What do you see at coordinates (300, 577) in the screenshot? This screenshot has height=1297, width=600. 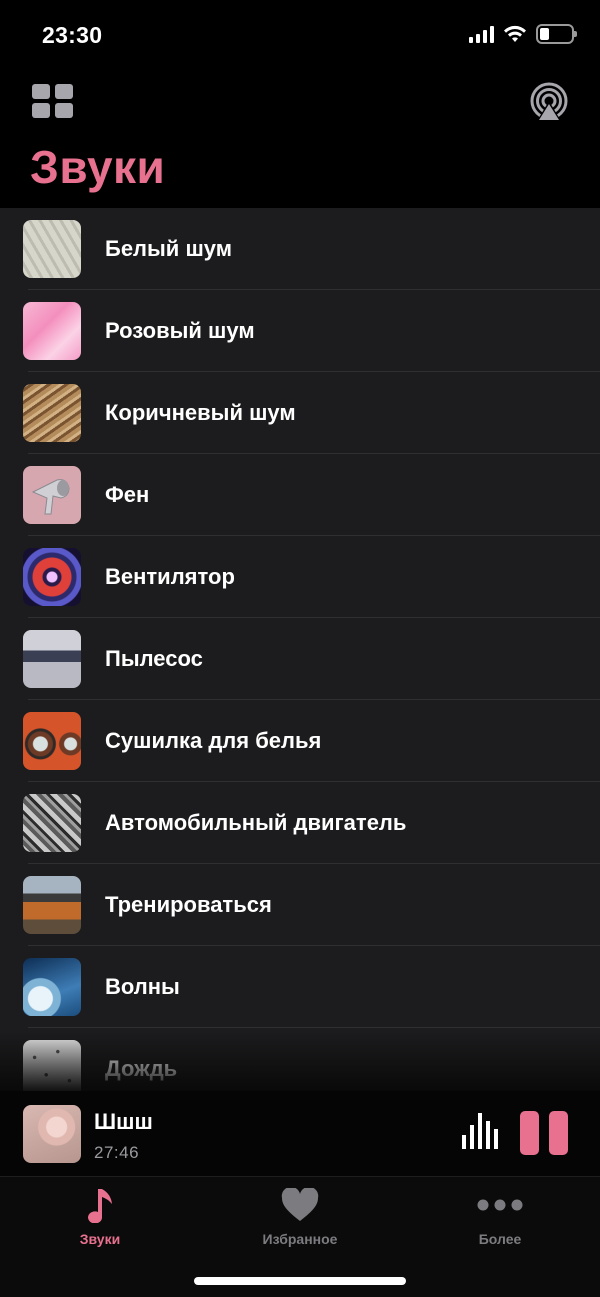 I see `list-item: Вентилятор` at bounding box center [300, 577].